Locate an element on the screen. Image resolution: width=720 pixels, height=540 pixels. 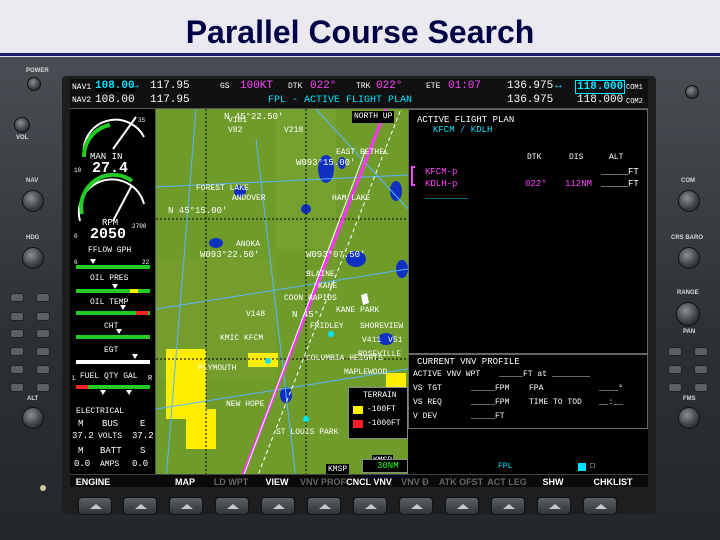
nav-knob is located at coordinates (33, 201).